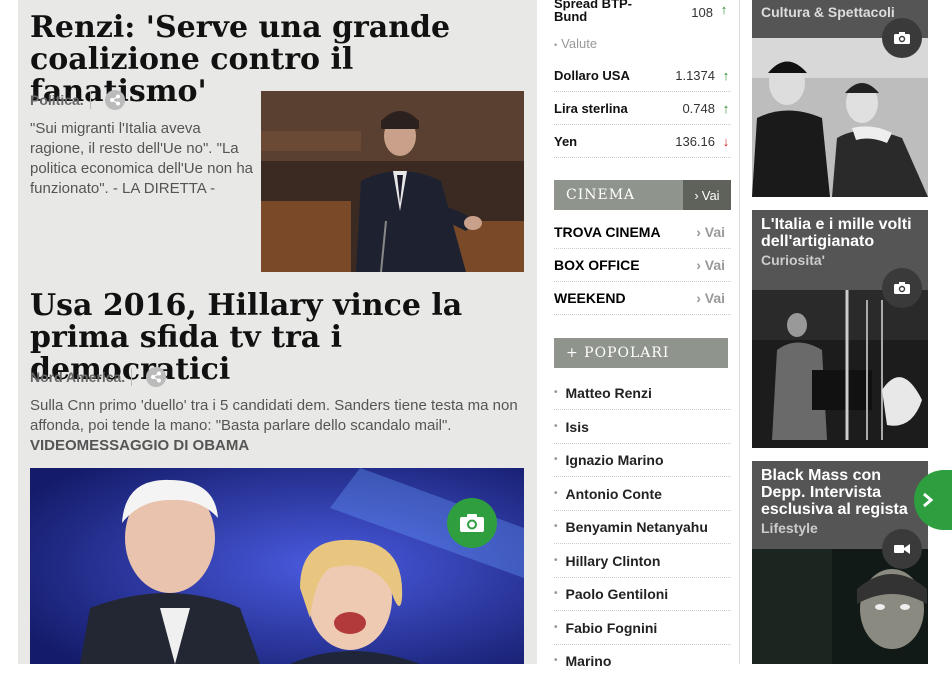  What do you see at coordinates (642, 108) in the screenshot?
I see `currency-row: Lira sterlina 0.748 ↑` at bounding box center [642, 108].